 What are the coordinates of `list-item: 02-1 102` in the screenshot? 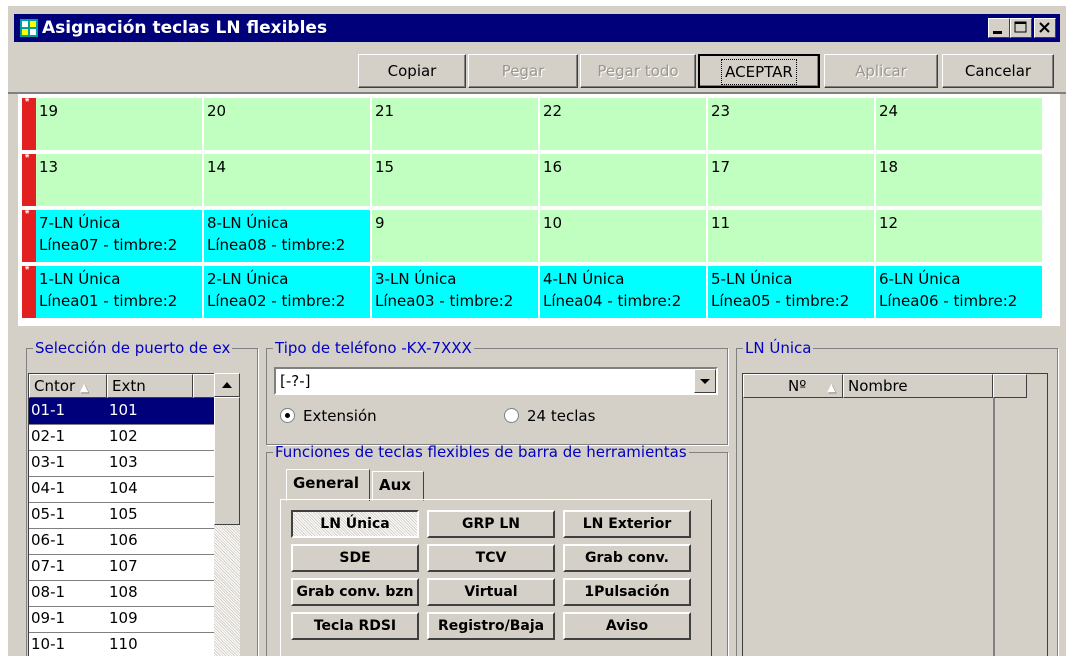 It's located at (122, 437).